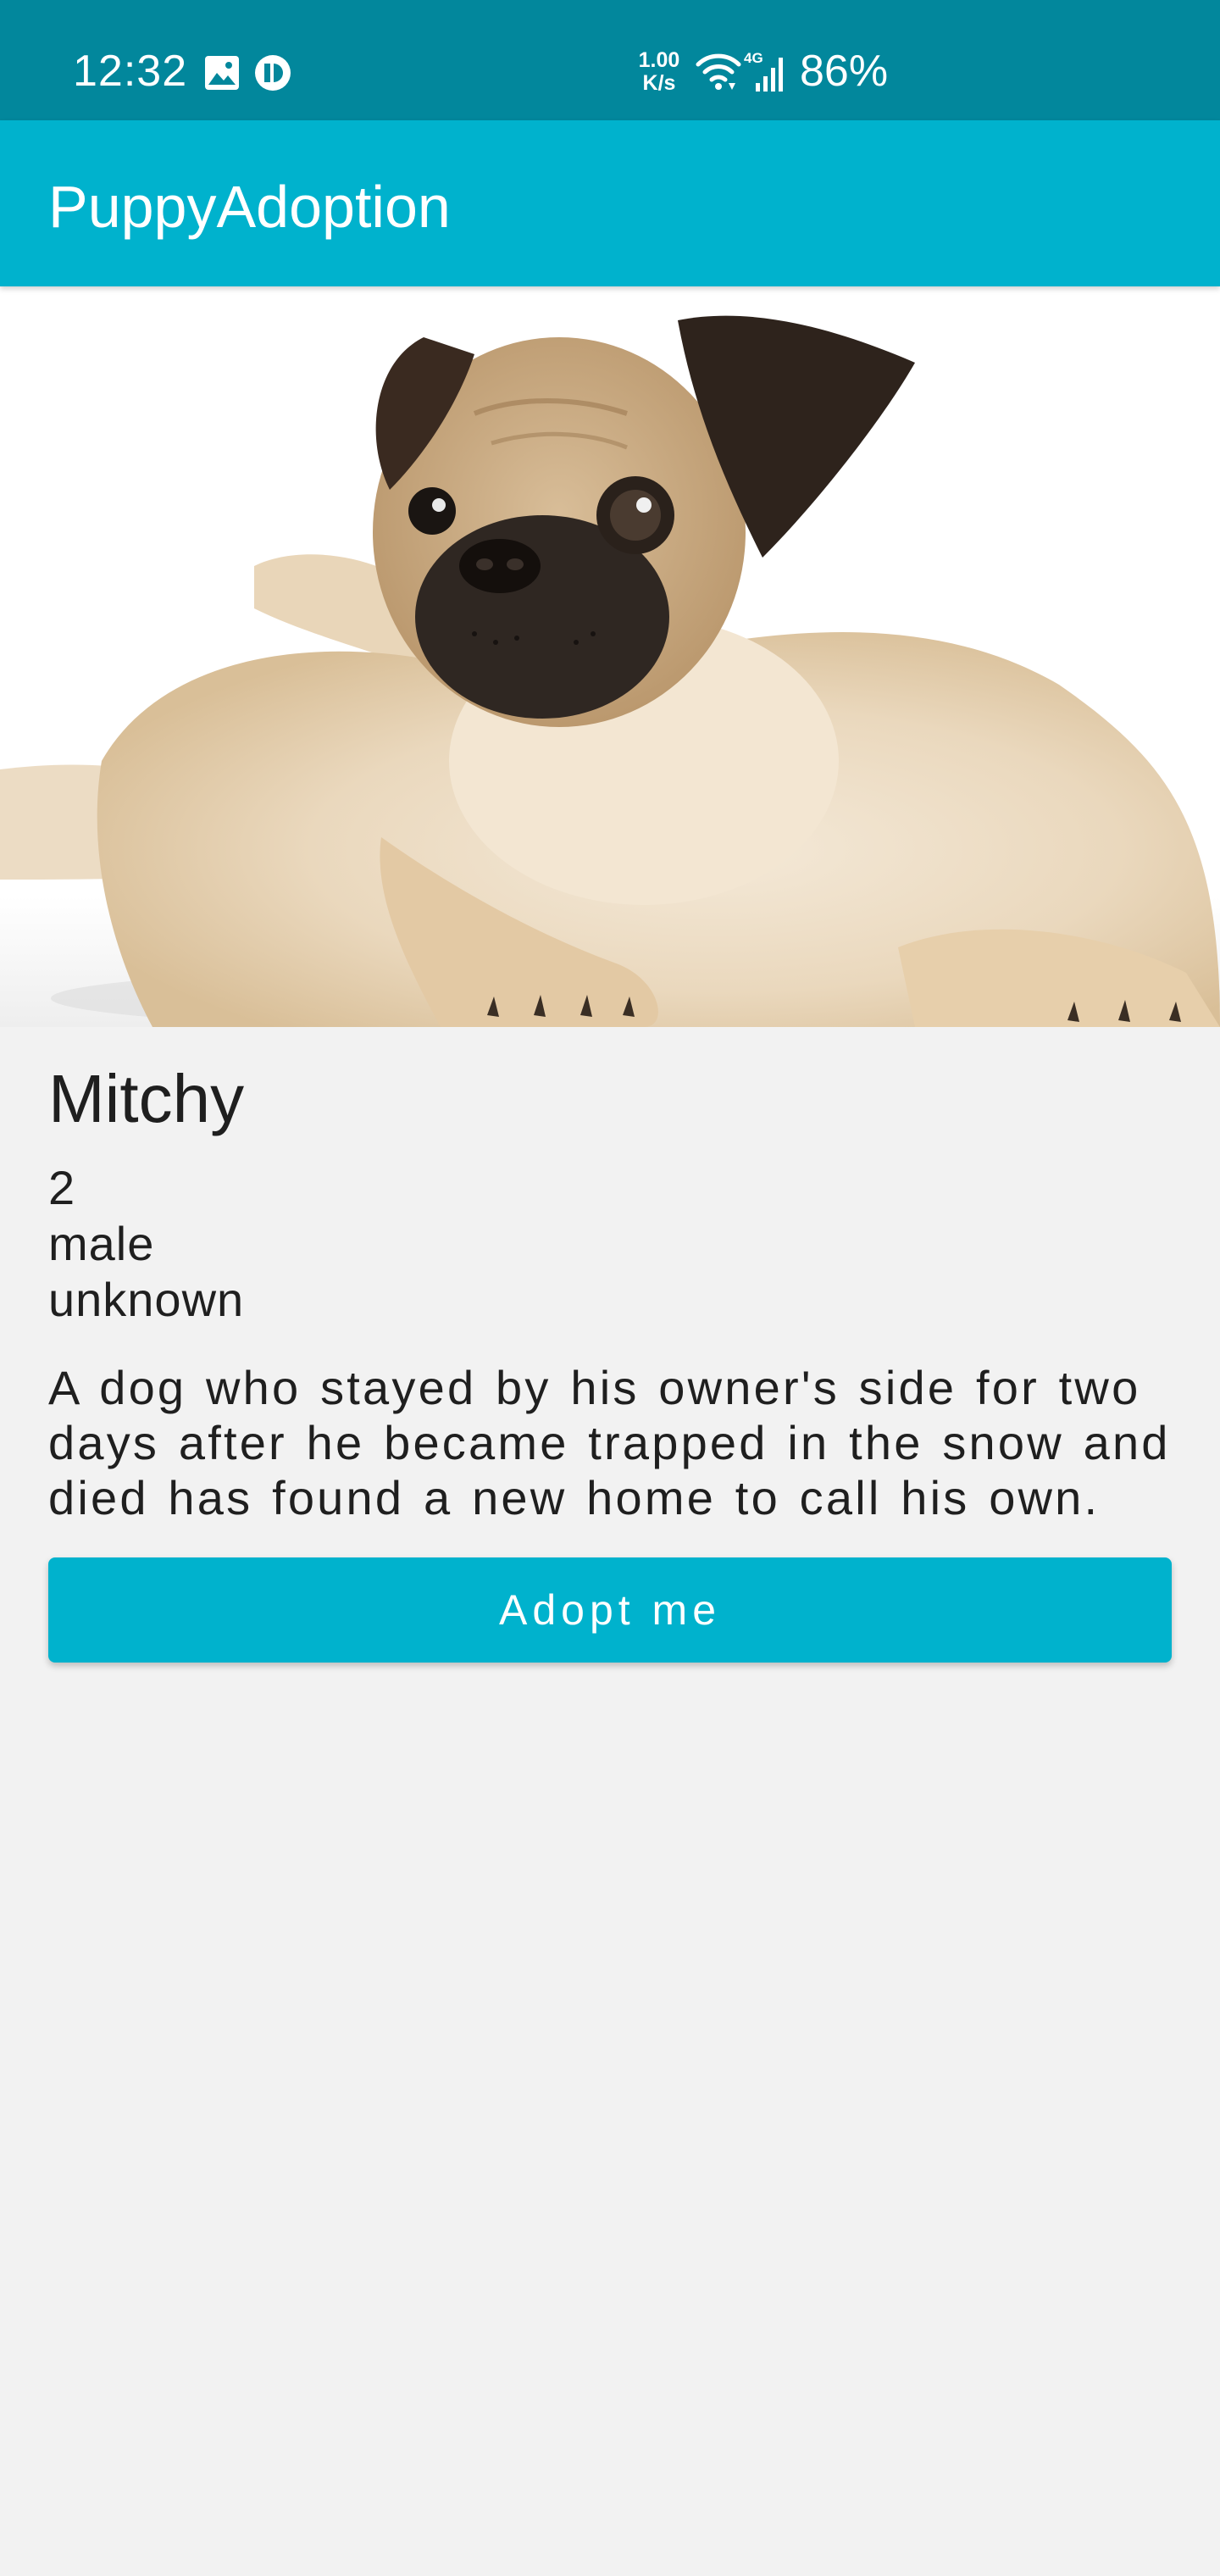 This screenshot has width=1220, height=2576. I want to click on network-type-label: 4G, so click(753, 58).